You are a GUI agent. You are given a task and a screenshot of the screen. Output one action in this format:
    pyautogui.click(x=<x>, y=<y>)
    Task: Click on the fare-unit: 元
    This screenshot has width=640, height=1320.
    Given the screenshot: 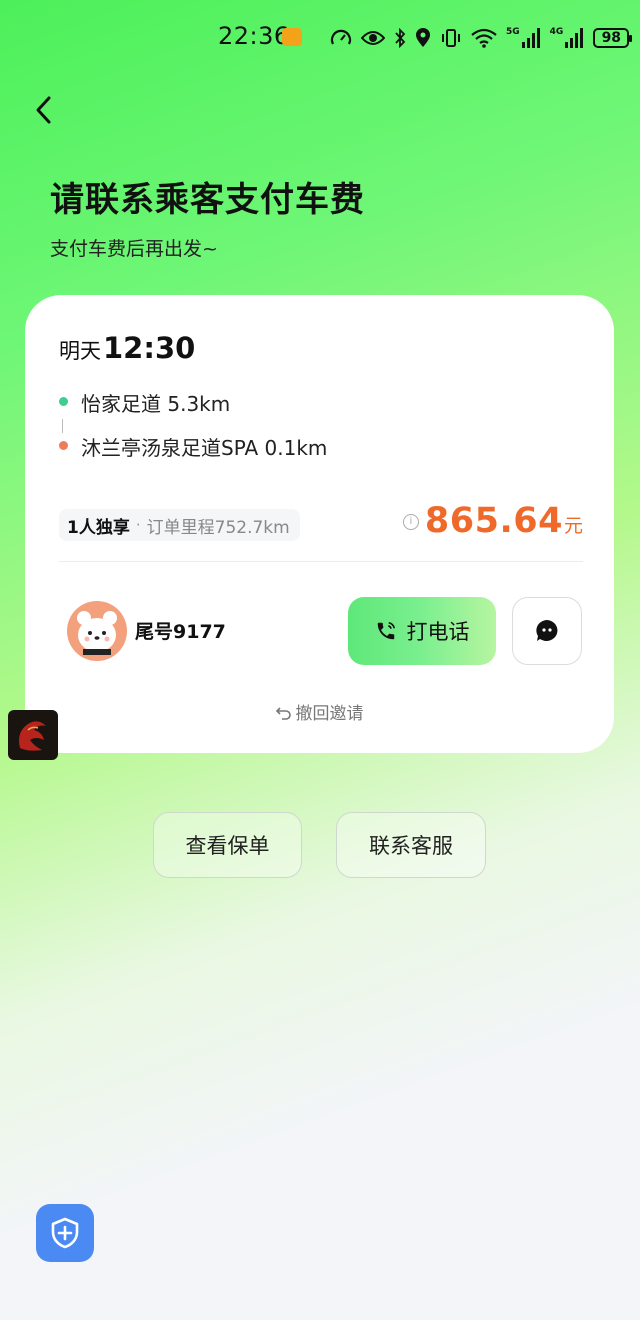 What is the action you would take?
    pyautogui.click(x=573, y=526)
    